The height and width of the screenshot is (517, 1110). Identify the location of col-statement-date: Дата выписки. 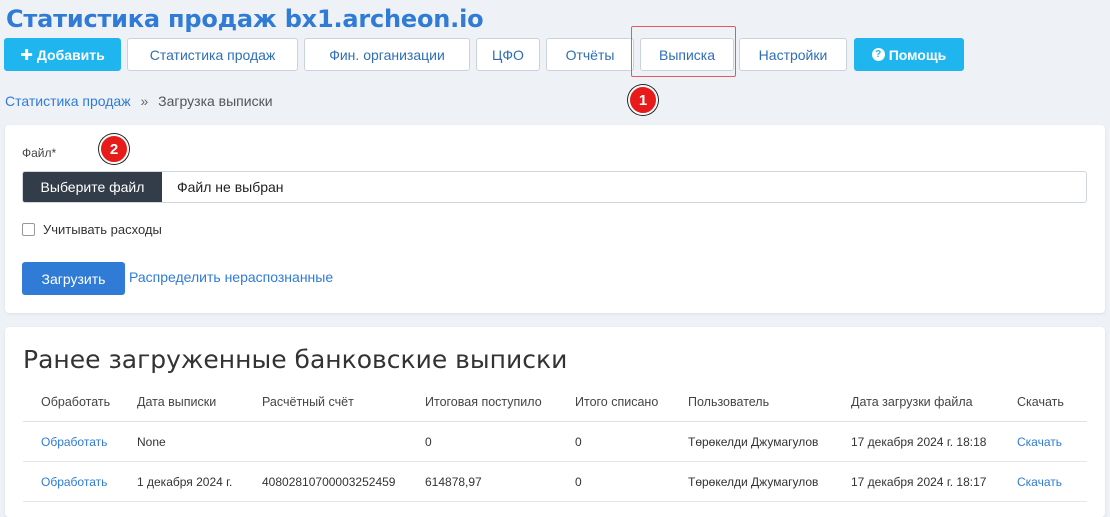
(177, 401).